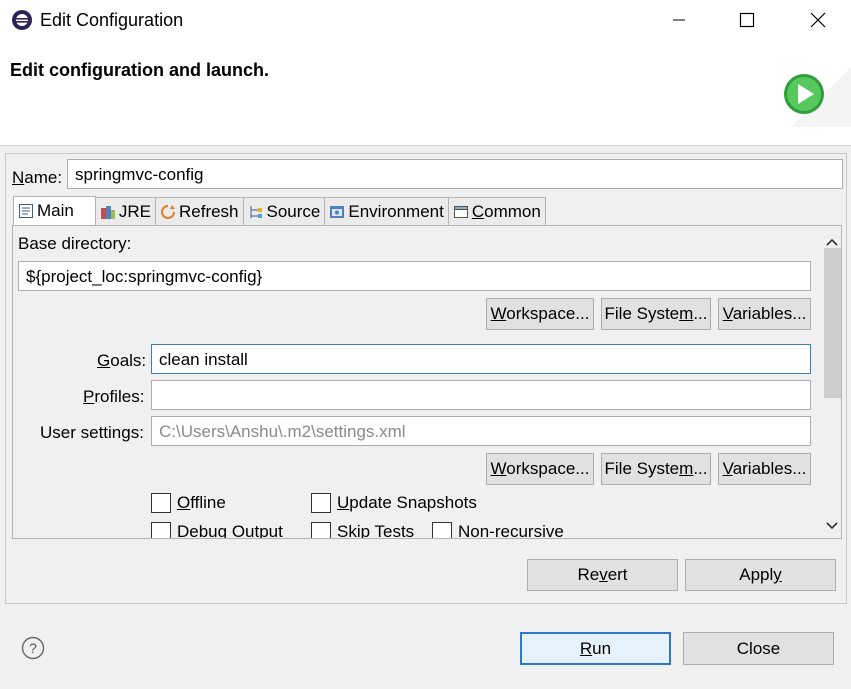 This screenshot has height=689, width=851. Describe the element at coordinates (161, 503) in the screenshot. I see `offline-checkbox` at that location.